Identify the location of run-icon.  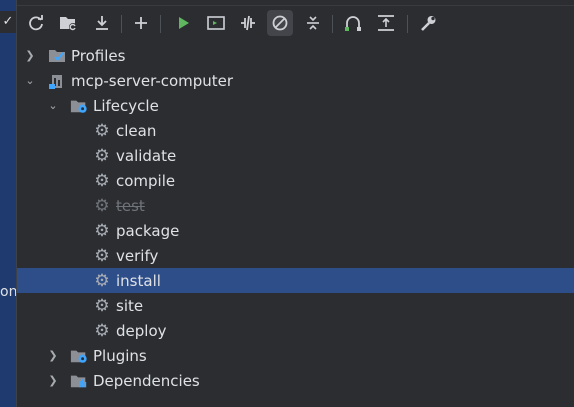
(183, 23).